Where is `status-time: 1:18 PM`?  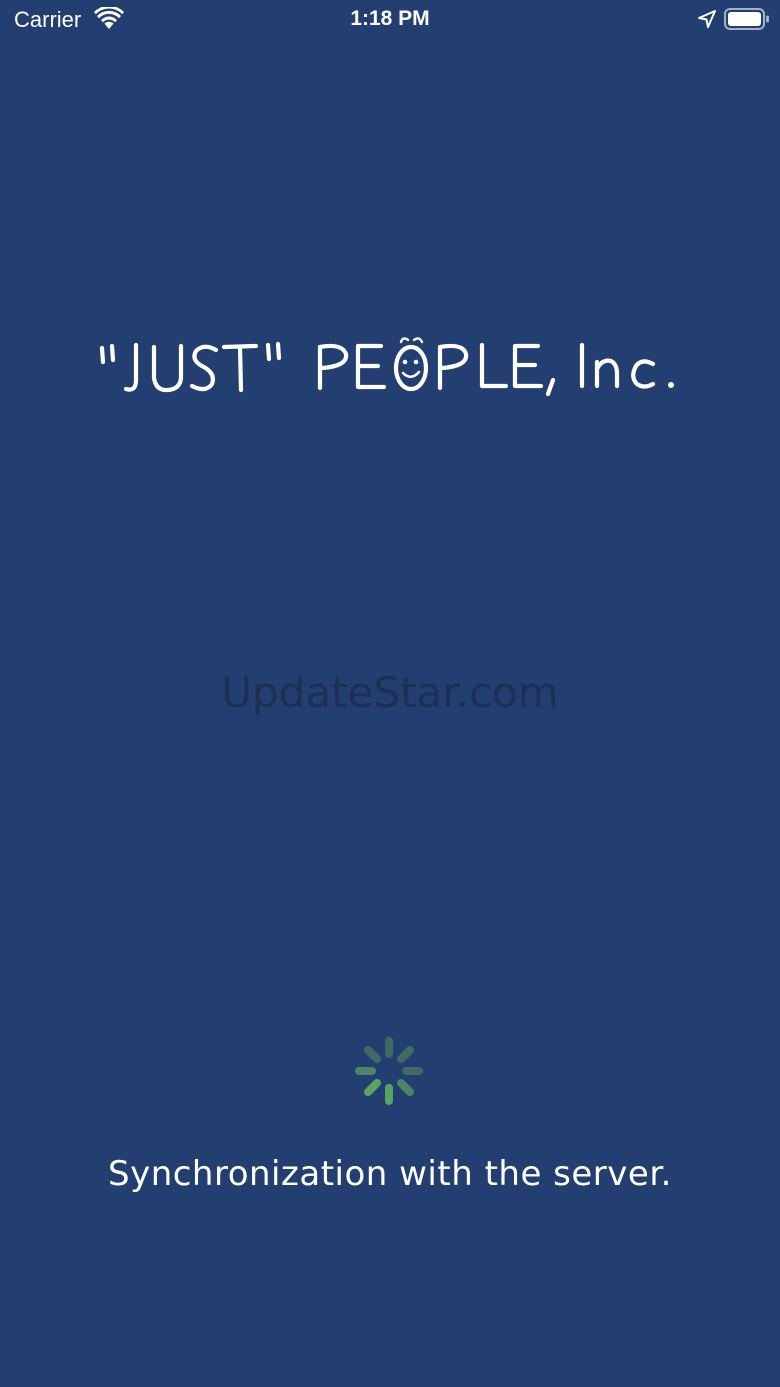
status-time: 1:18 PM is located at coordinates (390, 18).